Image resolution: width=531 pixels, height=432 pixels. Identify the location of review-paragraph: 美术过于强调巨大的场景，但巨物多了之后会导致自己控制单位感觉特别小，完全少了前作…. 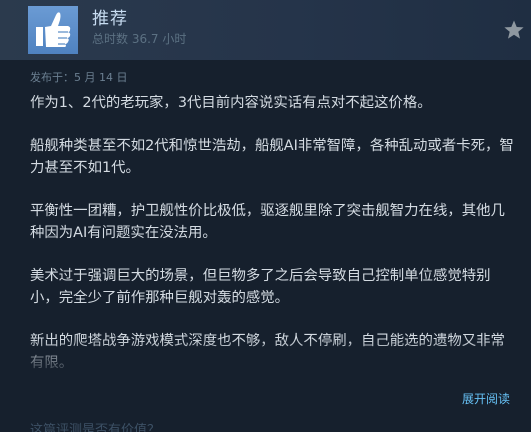
(260, 287).